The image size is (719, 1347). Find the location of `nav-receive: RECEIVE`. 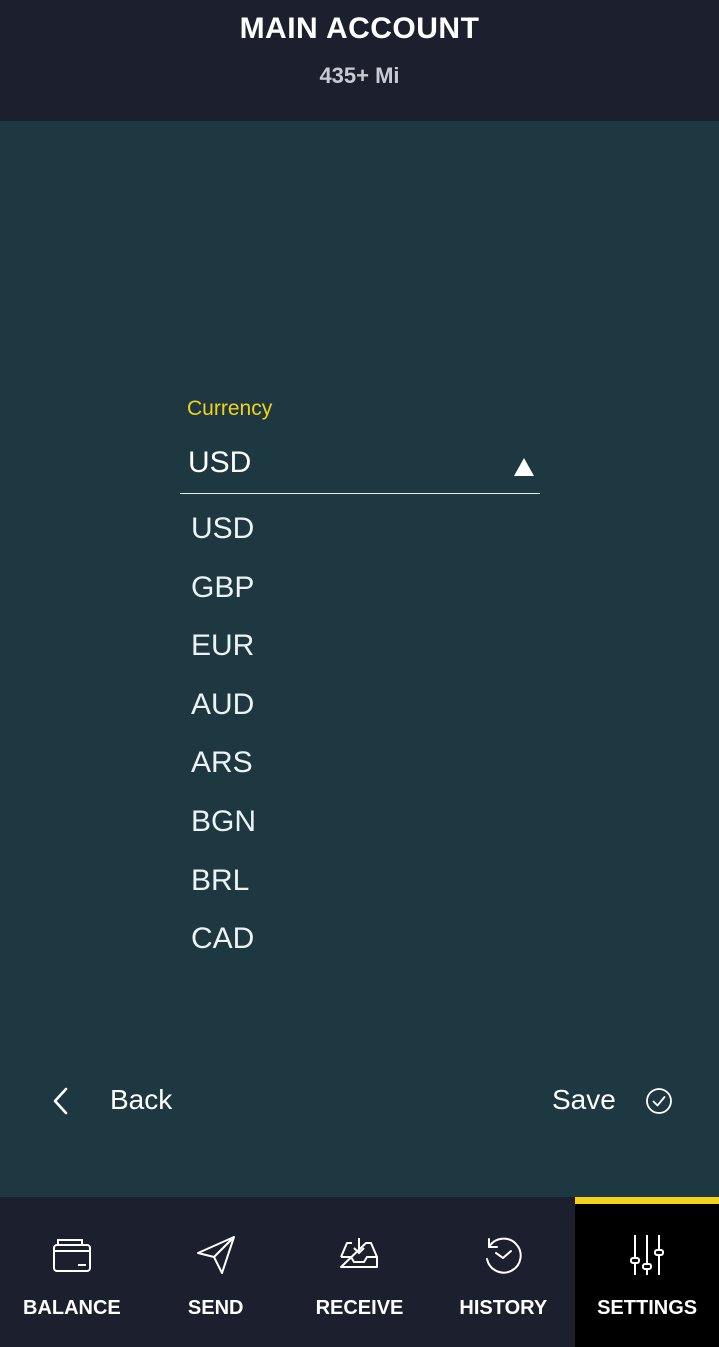

nav-receive: RECEIVE is located at coordinates (360, 1272).